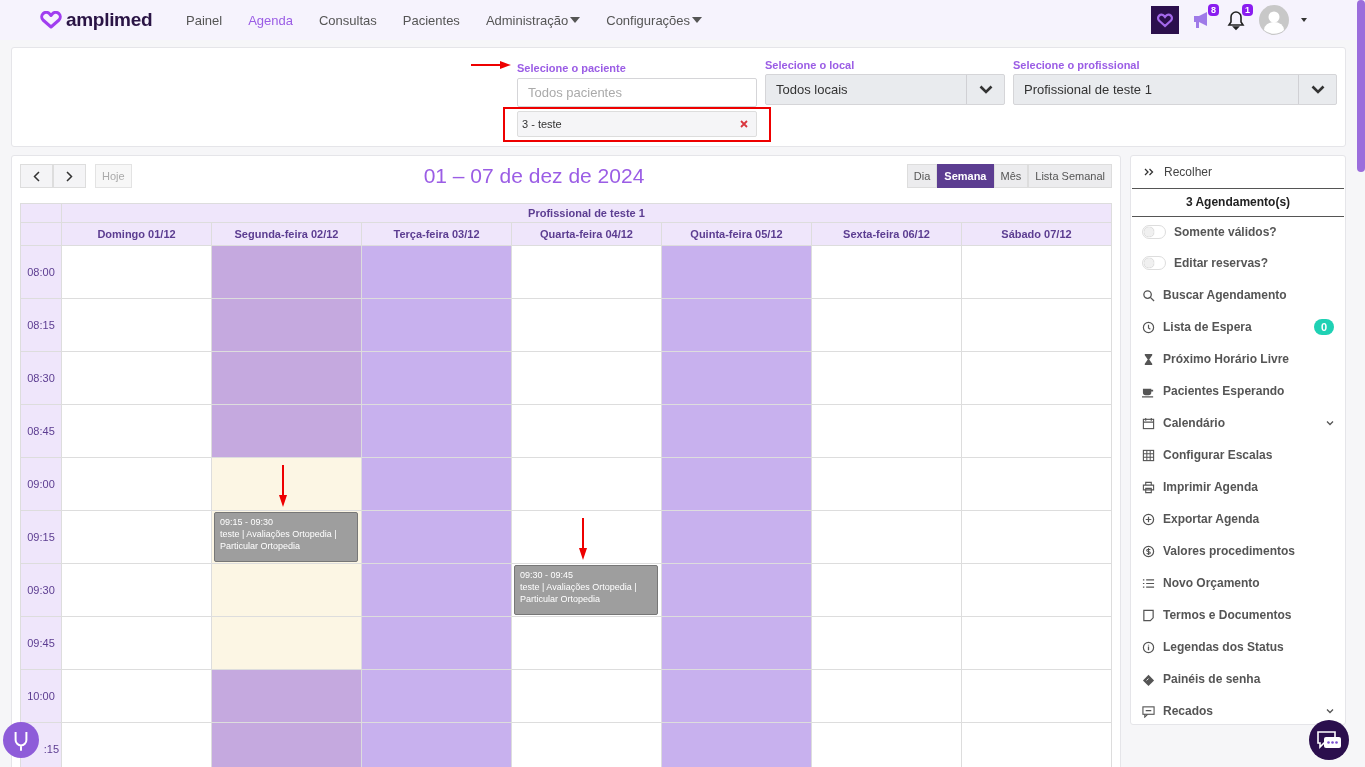 Image resolution: width=1365 pixels, height=767 pixels. I want to click on view-tab: Lista Semanal, so click(1070, 176).